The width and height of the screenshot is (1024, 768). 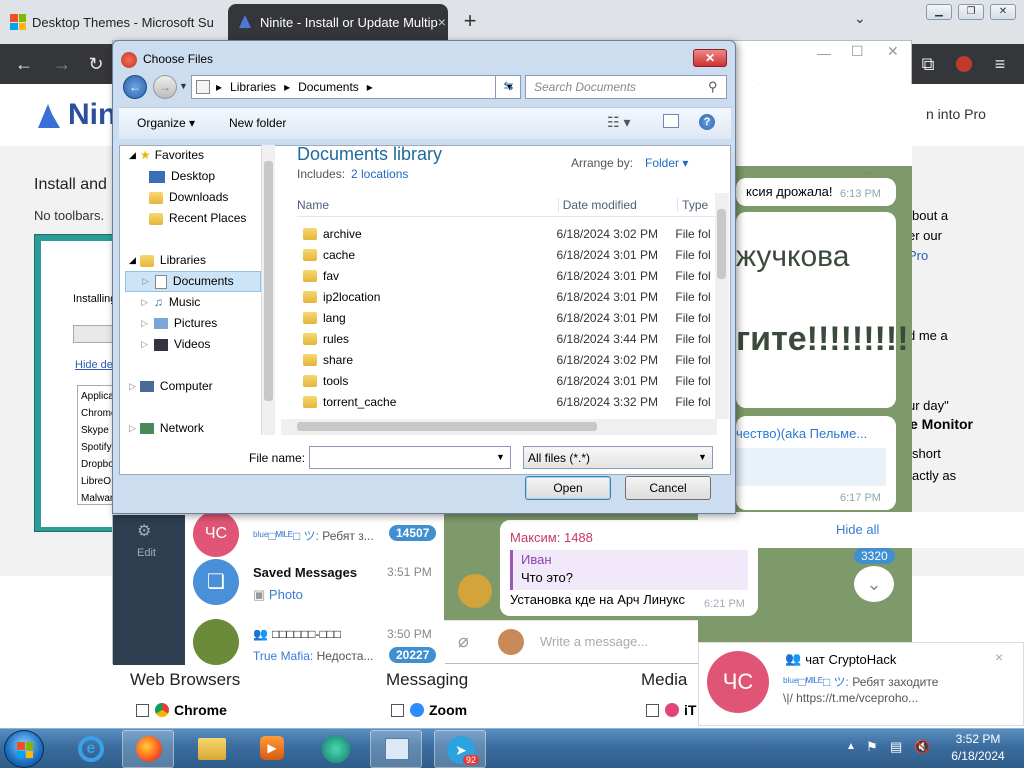 What do you see at coordinates (145, 155) in the screenshot?
I see `star-icon: ★` at bounding box center [145, 155].